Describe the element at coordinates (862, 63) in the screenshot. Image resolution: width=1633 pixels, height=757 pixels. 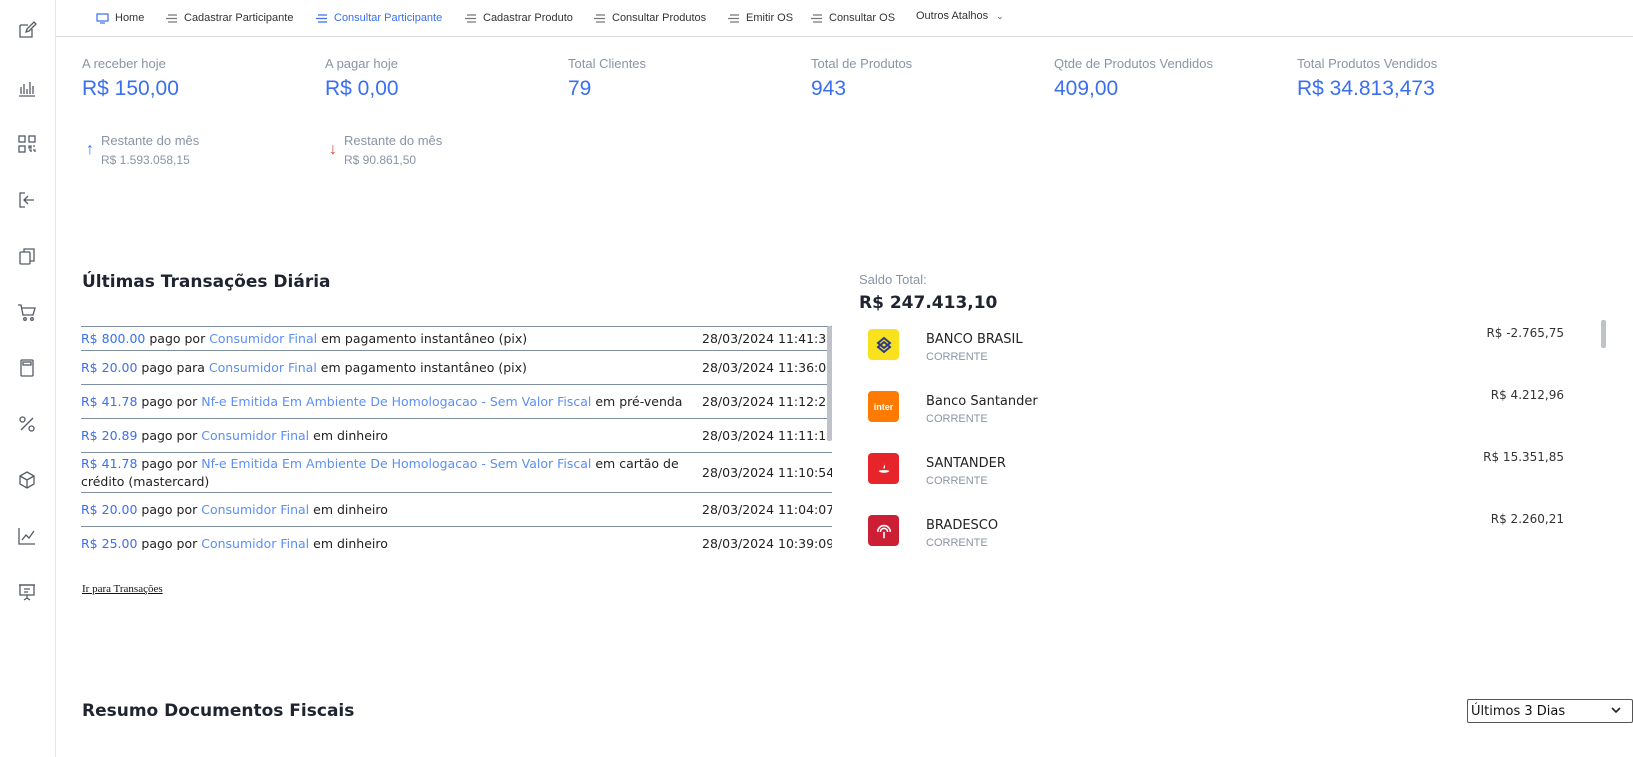
I see `stat-label: Total de Produtos` at that location.